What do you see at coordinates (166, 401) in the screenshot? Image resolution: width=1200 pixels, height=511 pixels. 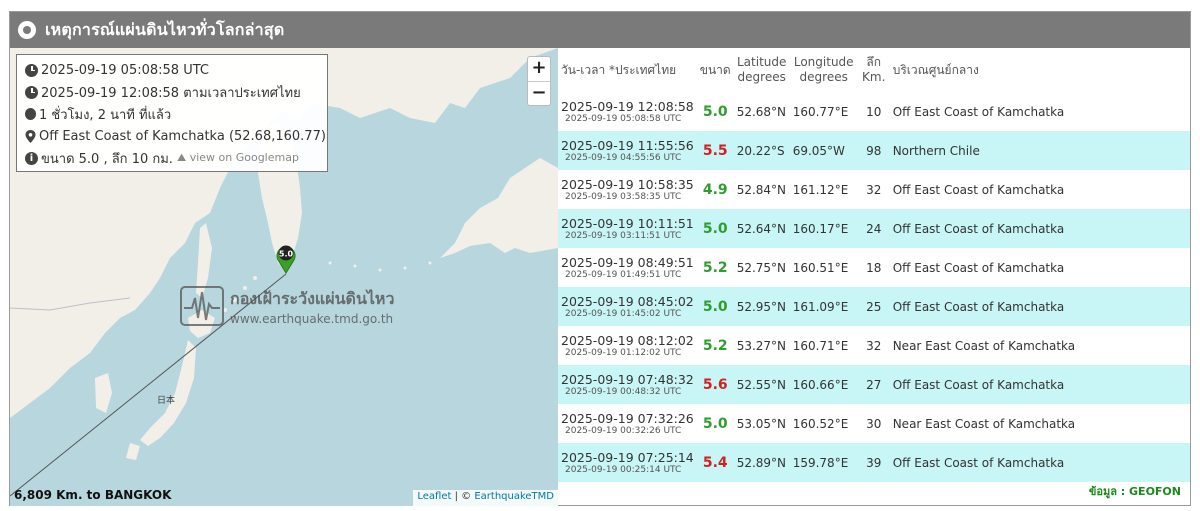 I see `japan-label: 日本` at bounding box center [166, 401].